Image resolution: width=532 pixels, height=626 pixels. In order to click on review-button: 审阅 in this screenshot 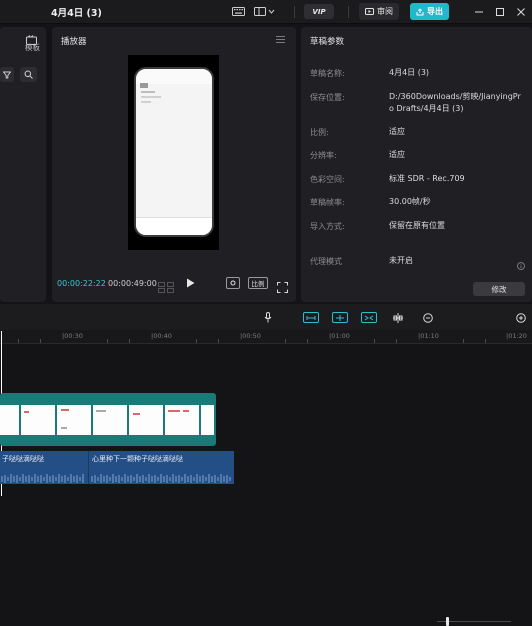, I will do `click(379, 11)`.